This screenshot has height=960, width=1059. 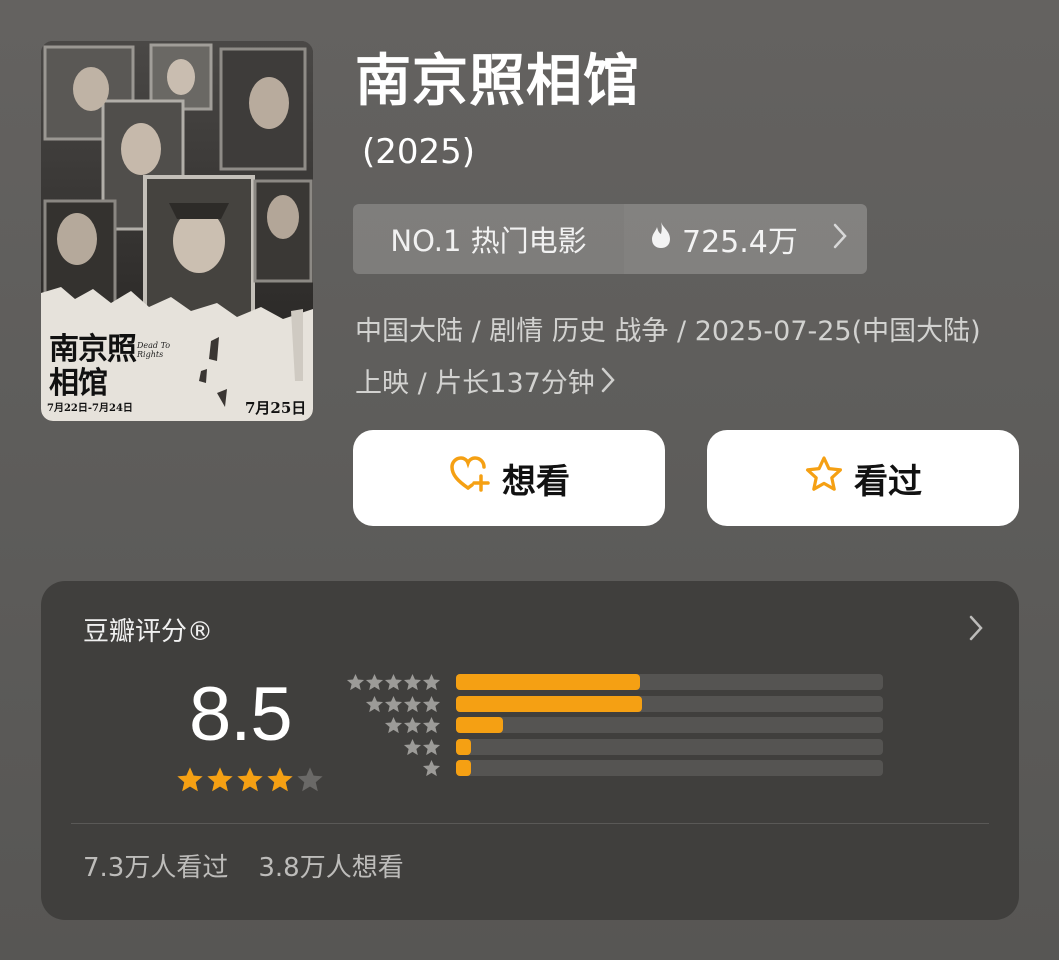 I want to click on wanted-count: 3.8万人想看, so click(x=331, y=868).